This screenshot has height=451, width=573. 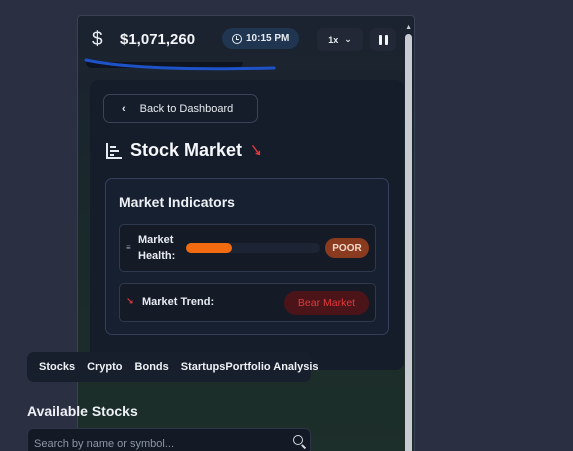 What do you see at coordinates (326, 303) in the screenshot?
I see `trend-badge: Bear Market` at bounding box center [326, 303].